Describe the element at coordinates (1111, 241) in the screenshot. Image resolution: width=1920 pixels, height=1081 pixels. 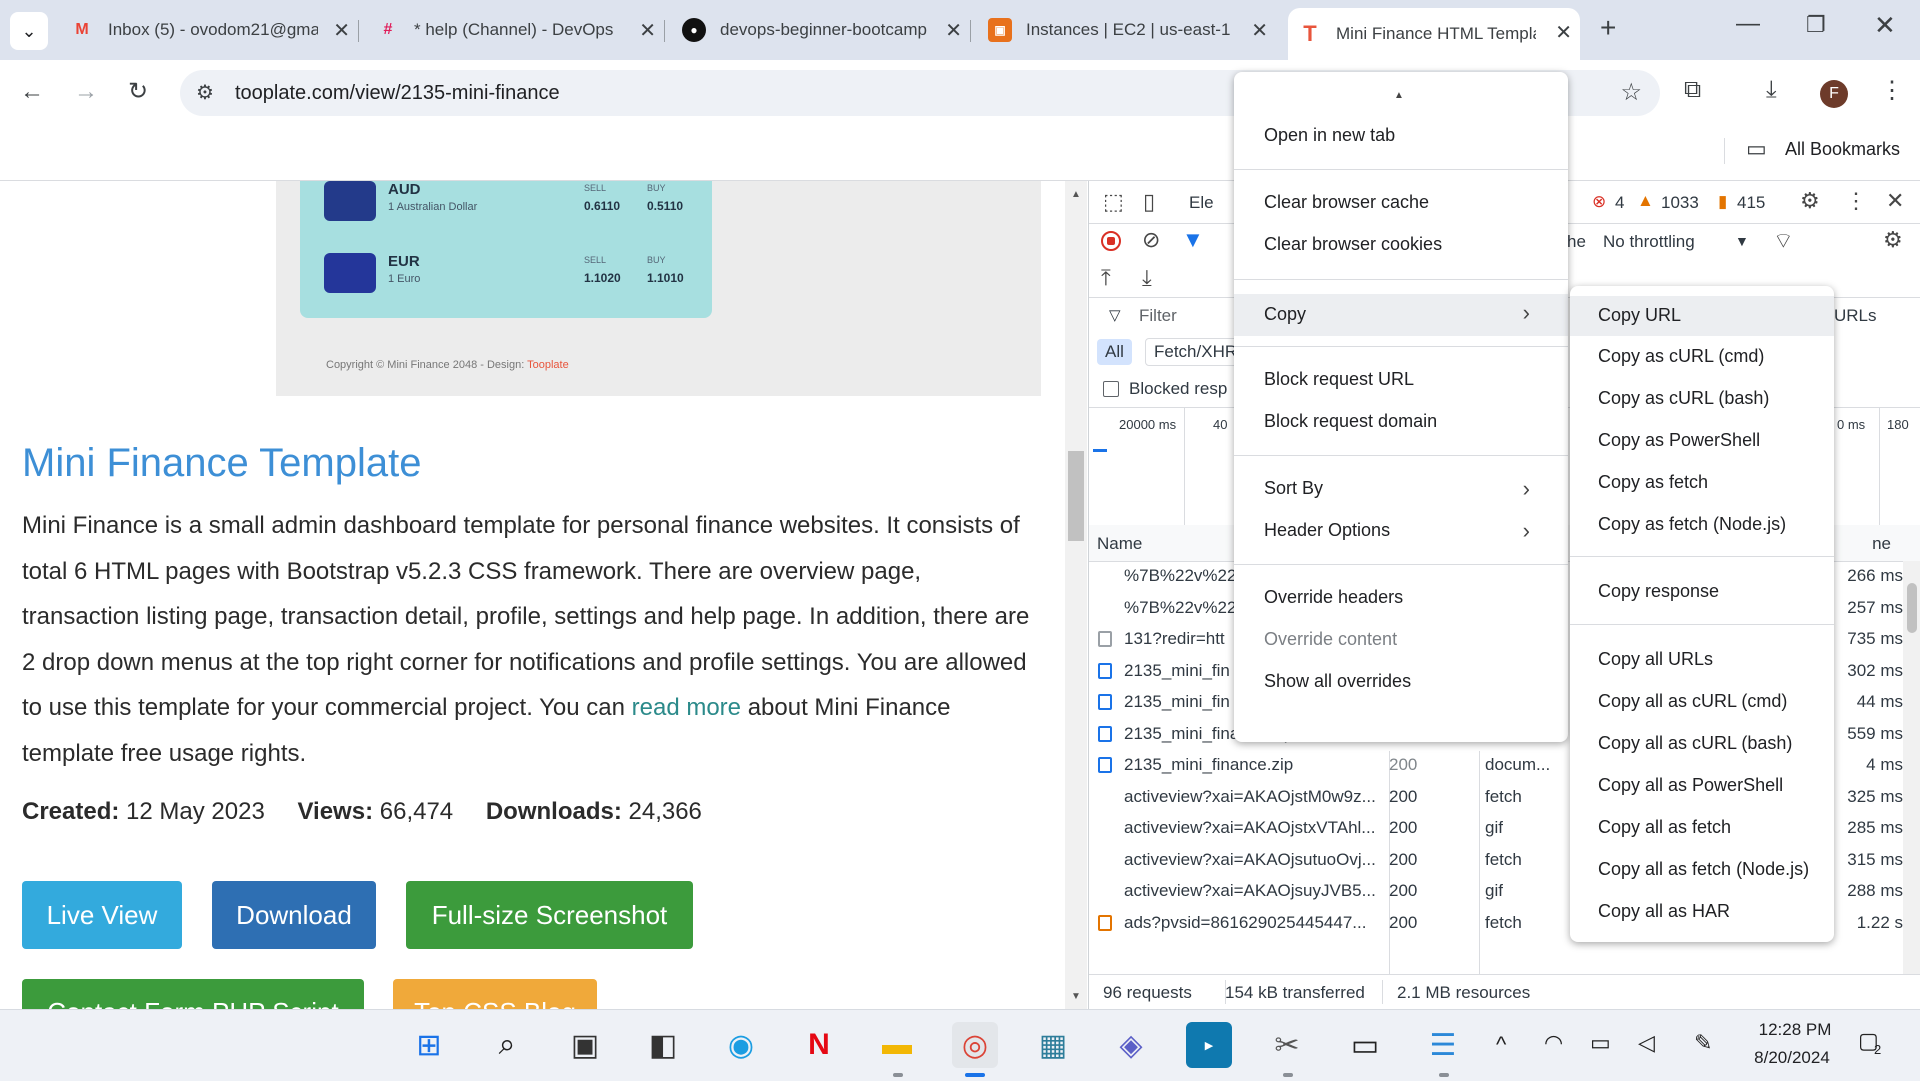
I see `record-icon` at that location.